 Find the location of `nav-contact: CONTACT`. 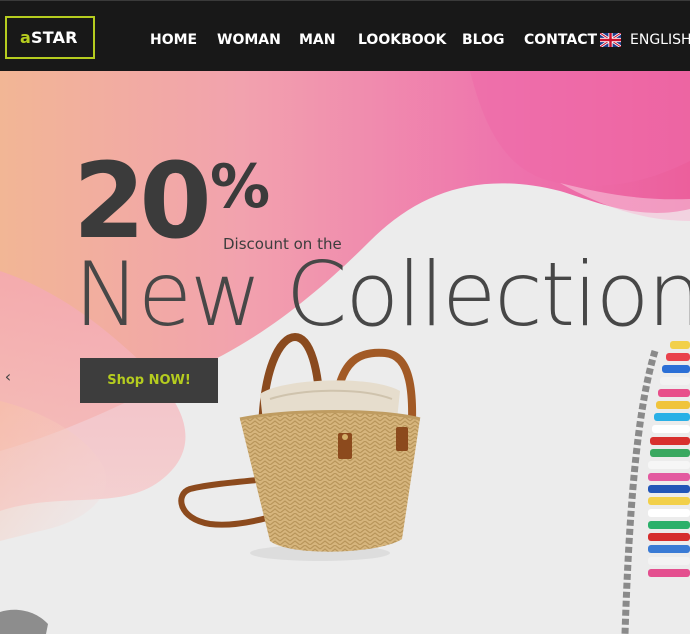

nav-contact: CONTACT is located at coordinates (560, 40).